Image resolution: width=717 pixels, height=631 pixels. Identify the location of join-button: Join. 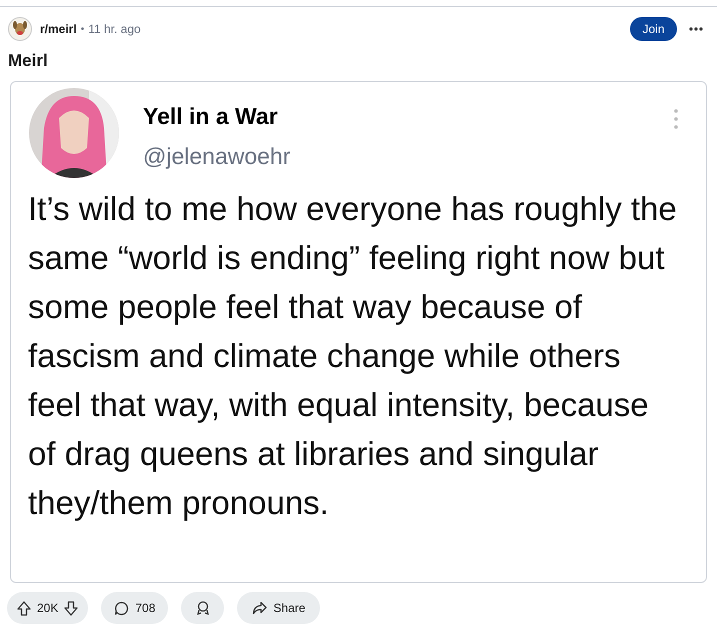
(653, 29).